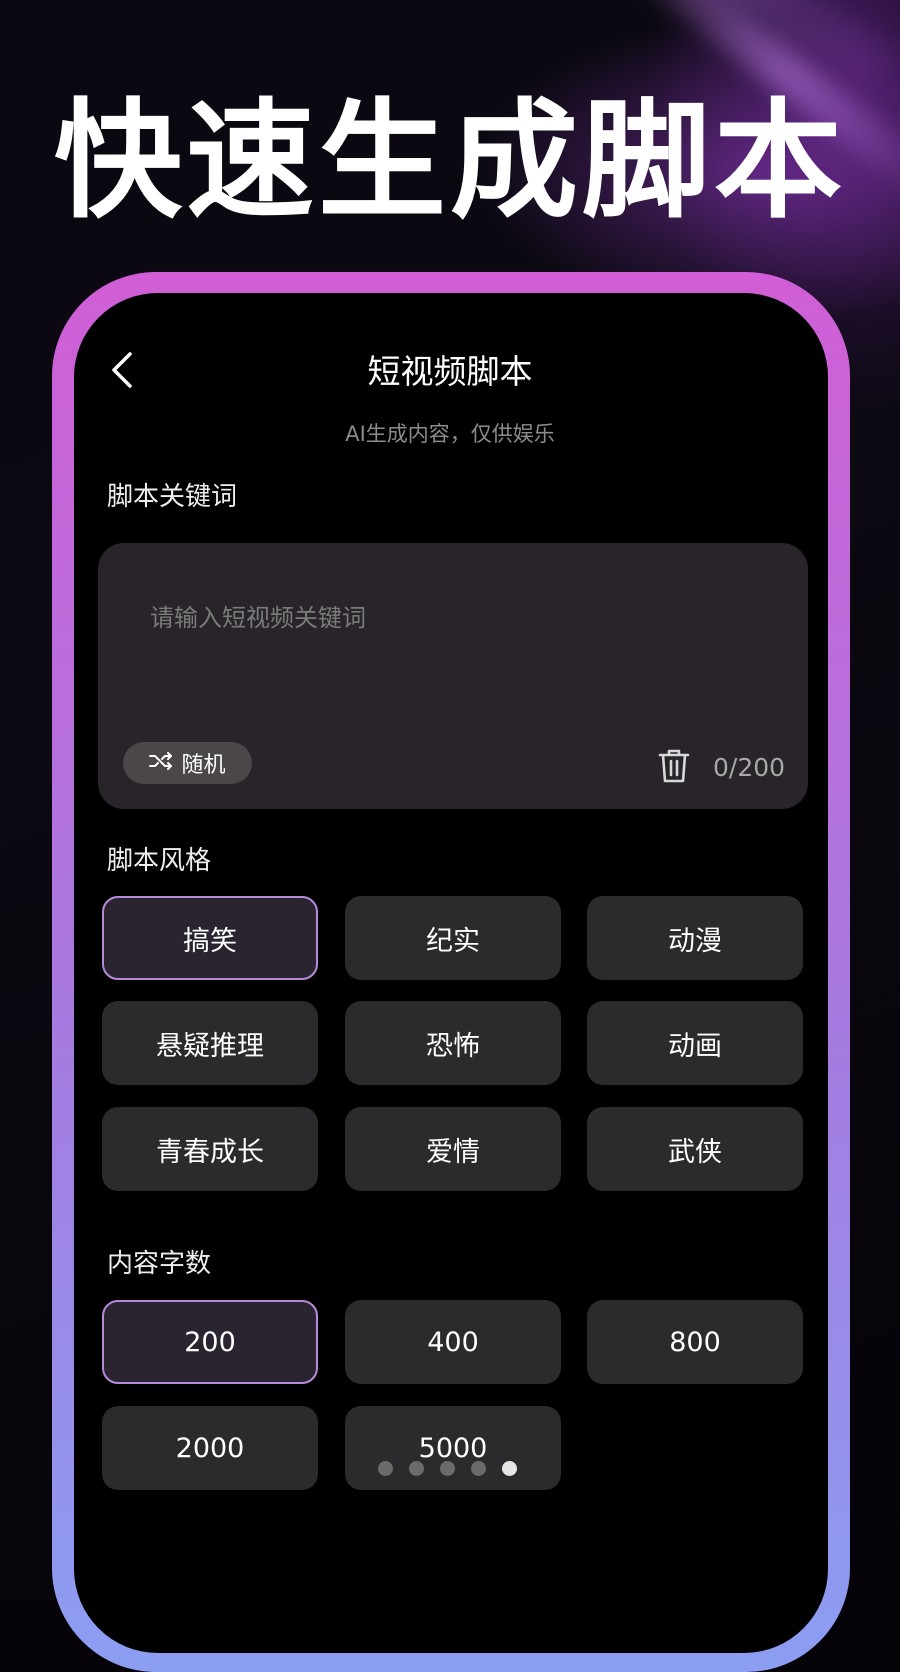 This screenshot has width=900, height=1672. What do you see at coordinates (453, 1043) in the screenshot?
I see `style-option-horror: 恐怖` at bounding box center [453, 1043].